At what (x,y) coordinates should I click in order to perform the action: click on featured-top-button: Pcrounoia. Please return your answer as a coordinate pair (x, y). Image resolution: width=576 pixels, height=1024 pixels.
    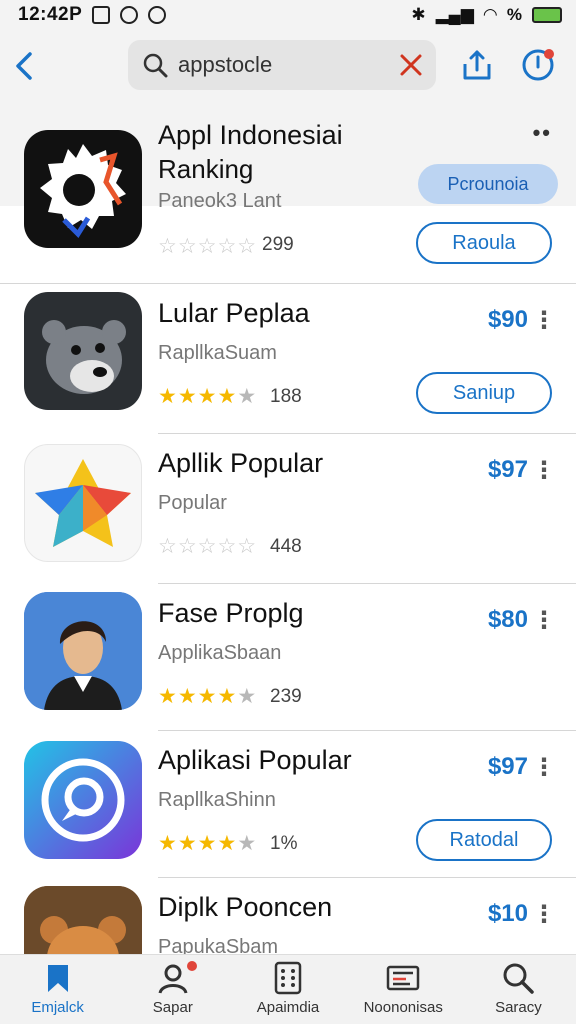
    Looking at the image, I should click on (488, 184).